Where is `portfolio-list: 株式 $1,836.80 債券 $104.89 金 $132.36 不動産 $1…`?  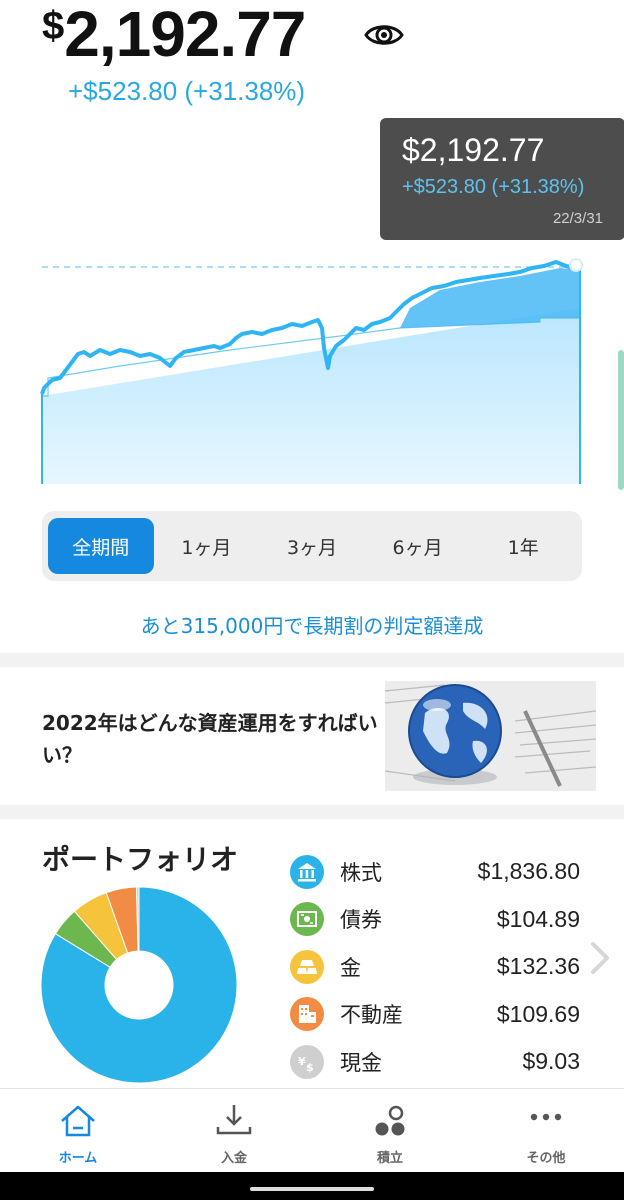
portfolio-list: 株式 $1,836.80 債券 $104.89 金 $132.36 不動産 $1… is located at coordinates (435, 967).